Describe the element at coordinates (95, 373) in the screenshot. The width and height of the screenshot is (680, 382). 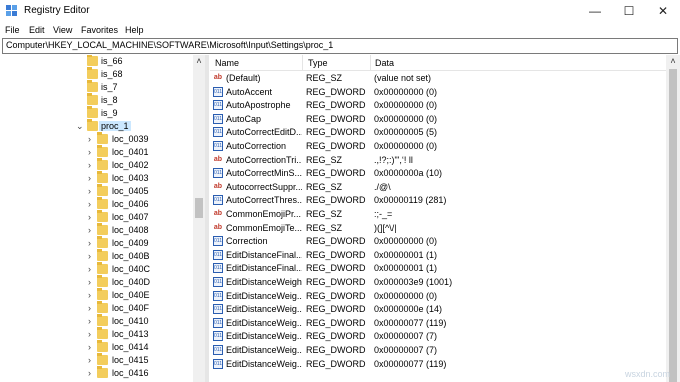
I see `tree-item: › loc_0416` at that location.